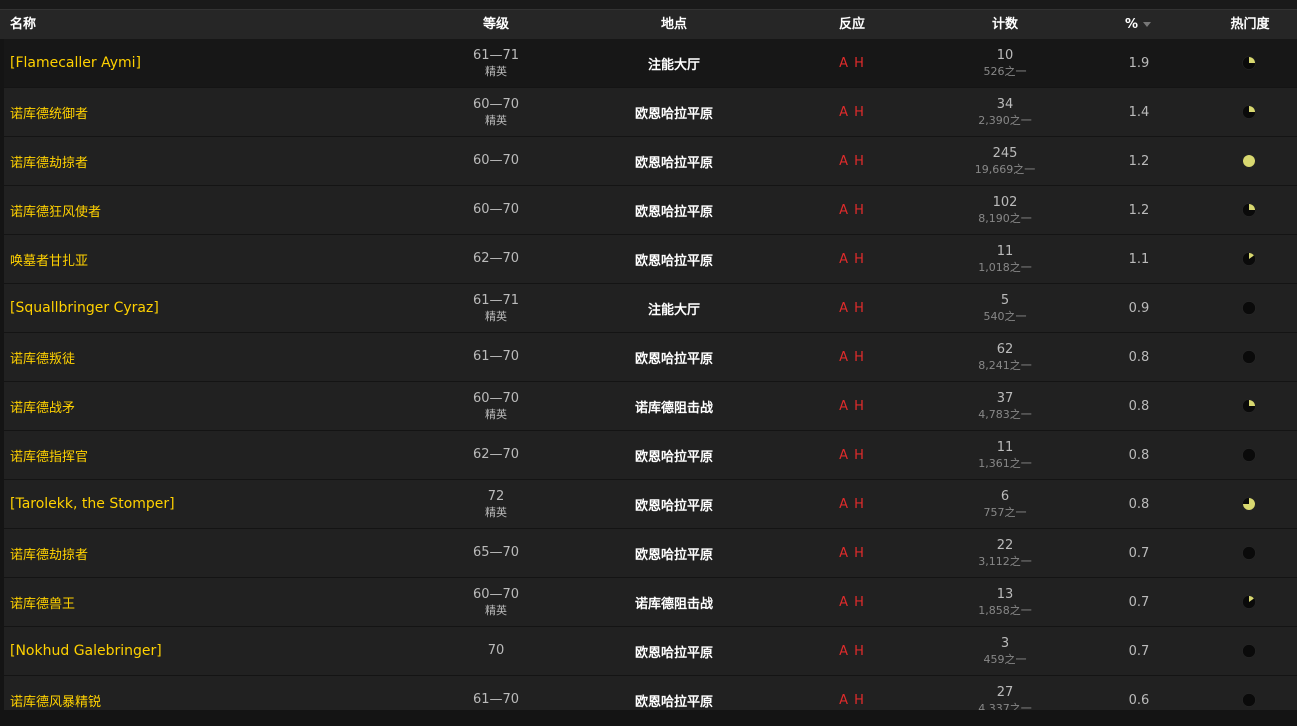 The image size is (1297, 726). What do you see at coordinates (1005, 218) in the screenshot?
I see `count-total: 8,190之一` at bounding box center [1005, 218].